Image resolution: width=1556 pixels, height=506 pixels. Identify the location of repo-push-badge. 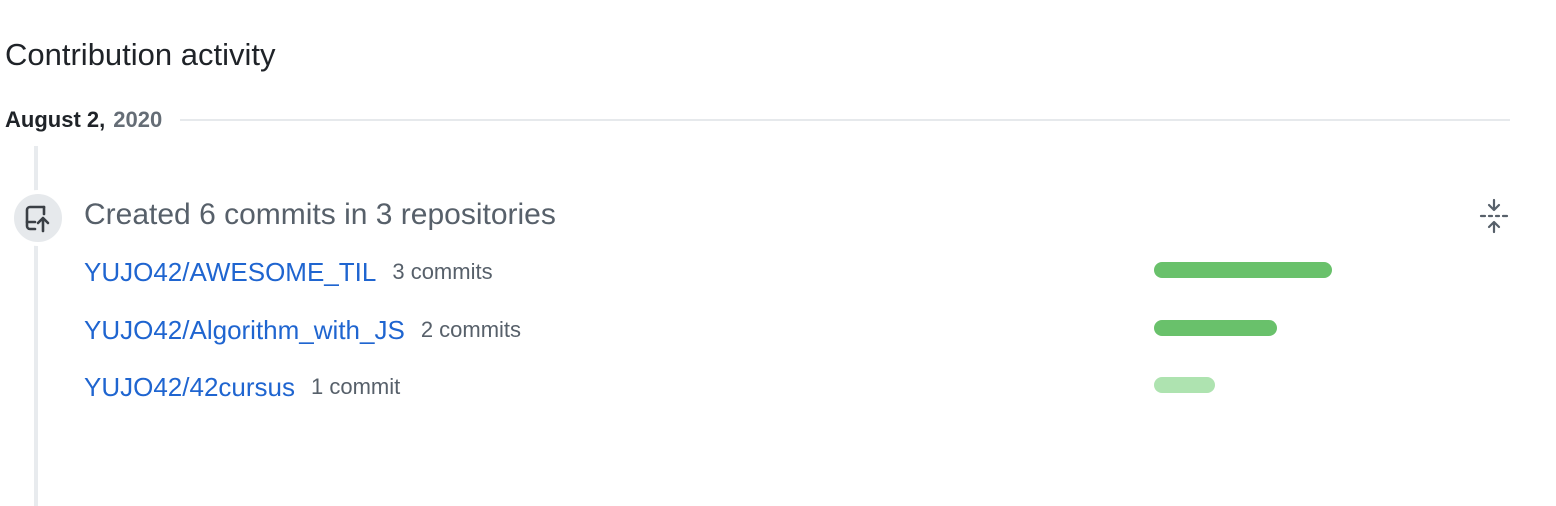
(38, 218).